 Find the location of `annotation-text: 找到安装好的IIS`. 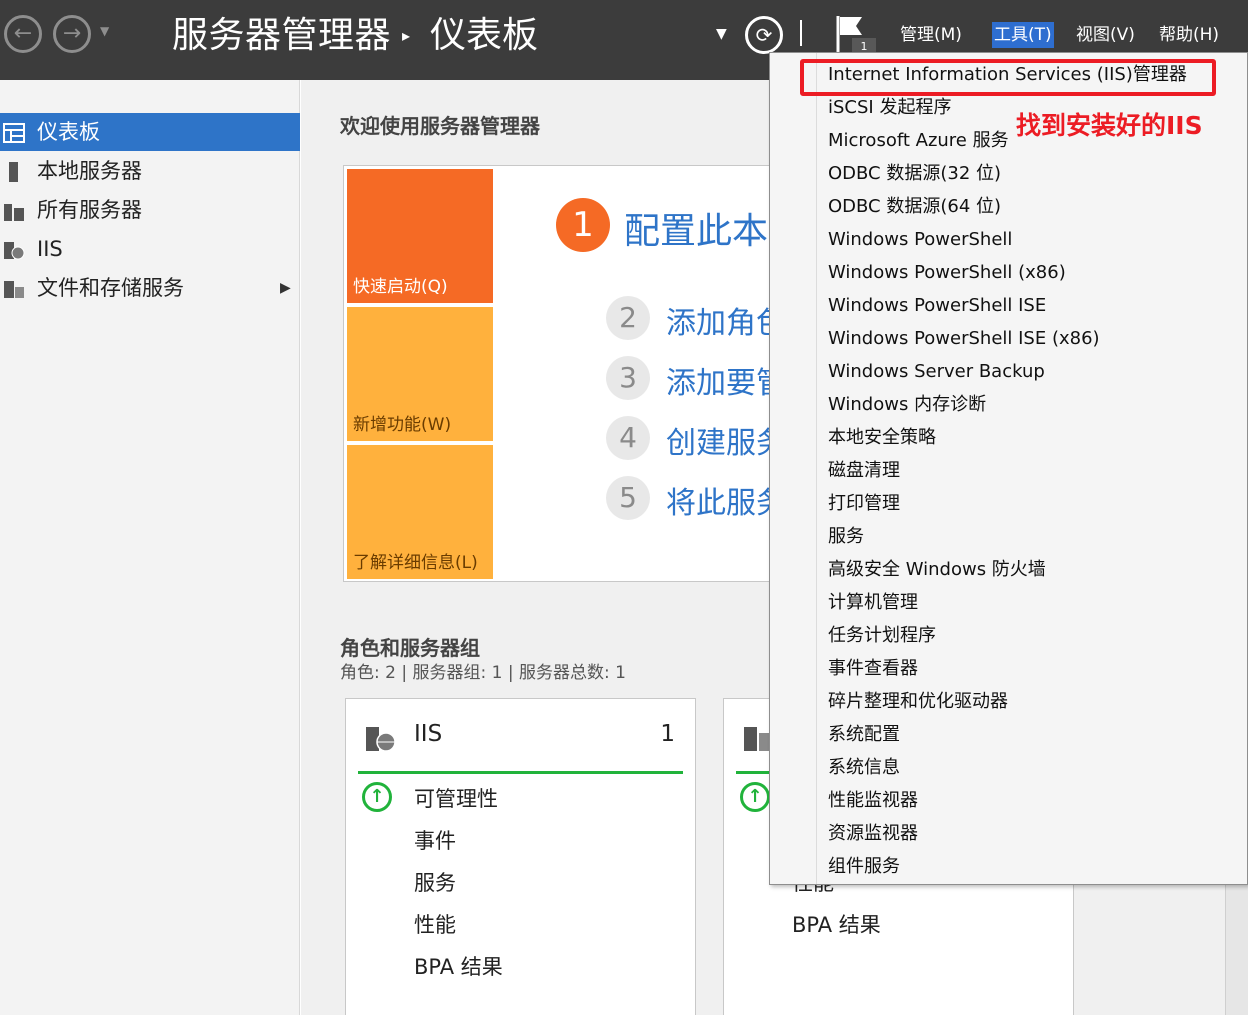

annotation-text: 找到安装好的IIS is located at coordinates (1109, 125).